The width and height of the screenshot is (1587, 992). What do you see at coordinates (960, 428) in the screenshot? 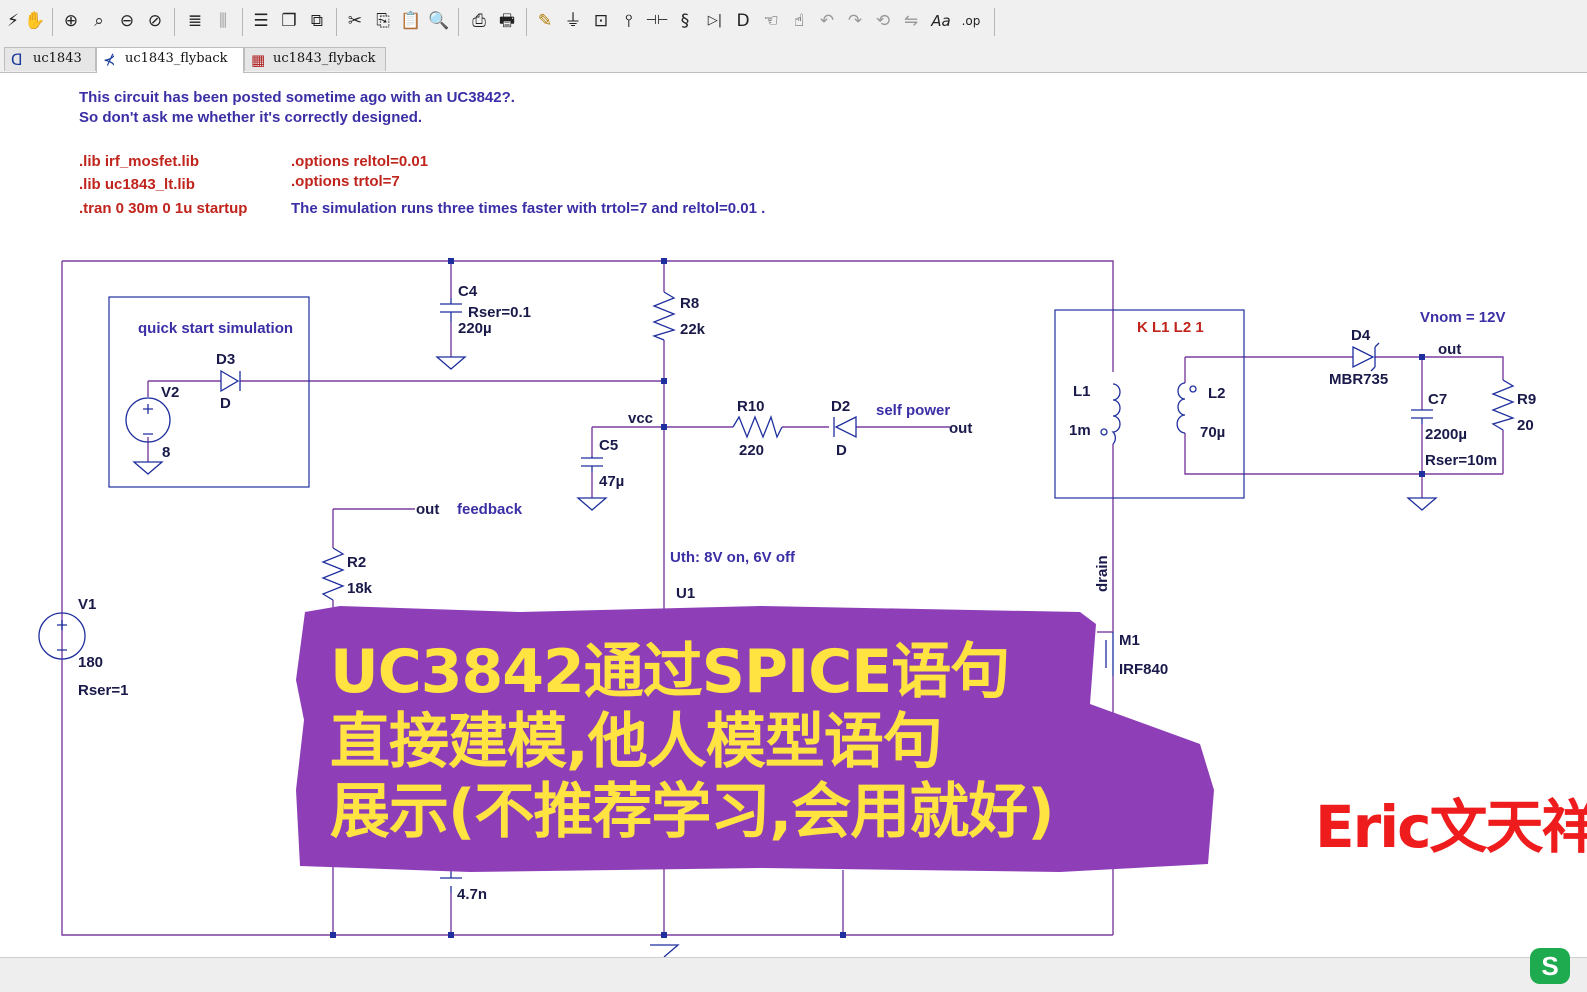
I see `out-label-d2: out` at bounding box center [960, 428].